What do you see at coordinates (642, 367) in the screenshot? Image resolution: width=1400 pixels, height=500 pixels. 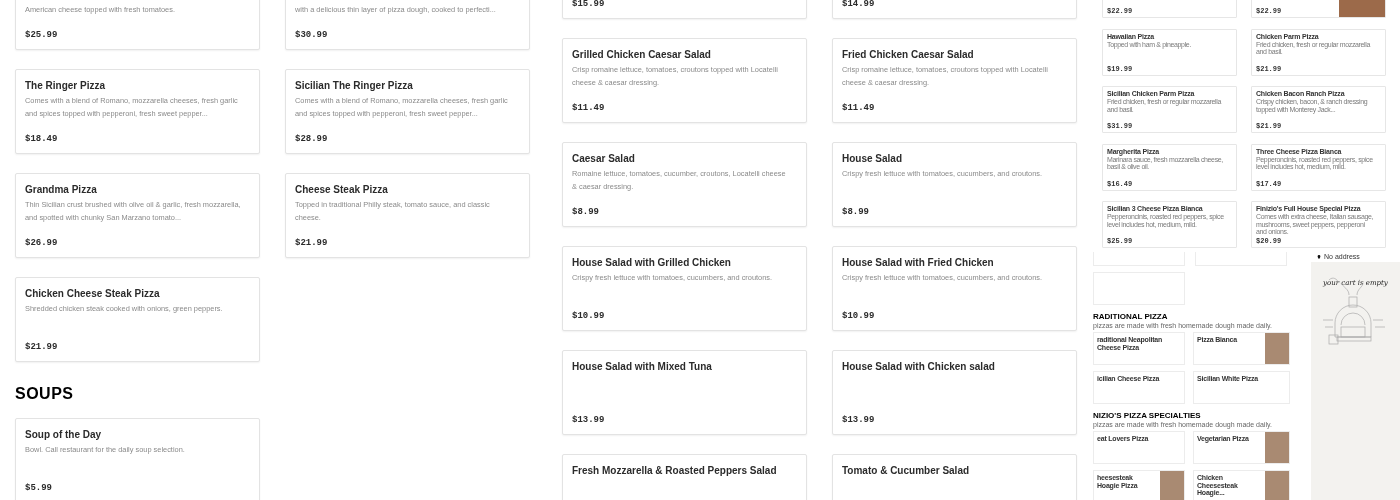 I see `item-name: House Salad with Mixed Tuna` at bounding box center [642, 367].